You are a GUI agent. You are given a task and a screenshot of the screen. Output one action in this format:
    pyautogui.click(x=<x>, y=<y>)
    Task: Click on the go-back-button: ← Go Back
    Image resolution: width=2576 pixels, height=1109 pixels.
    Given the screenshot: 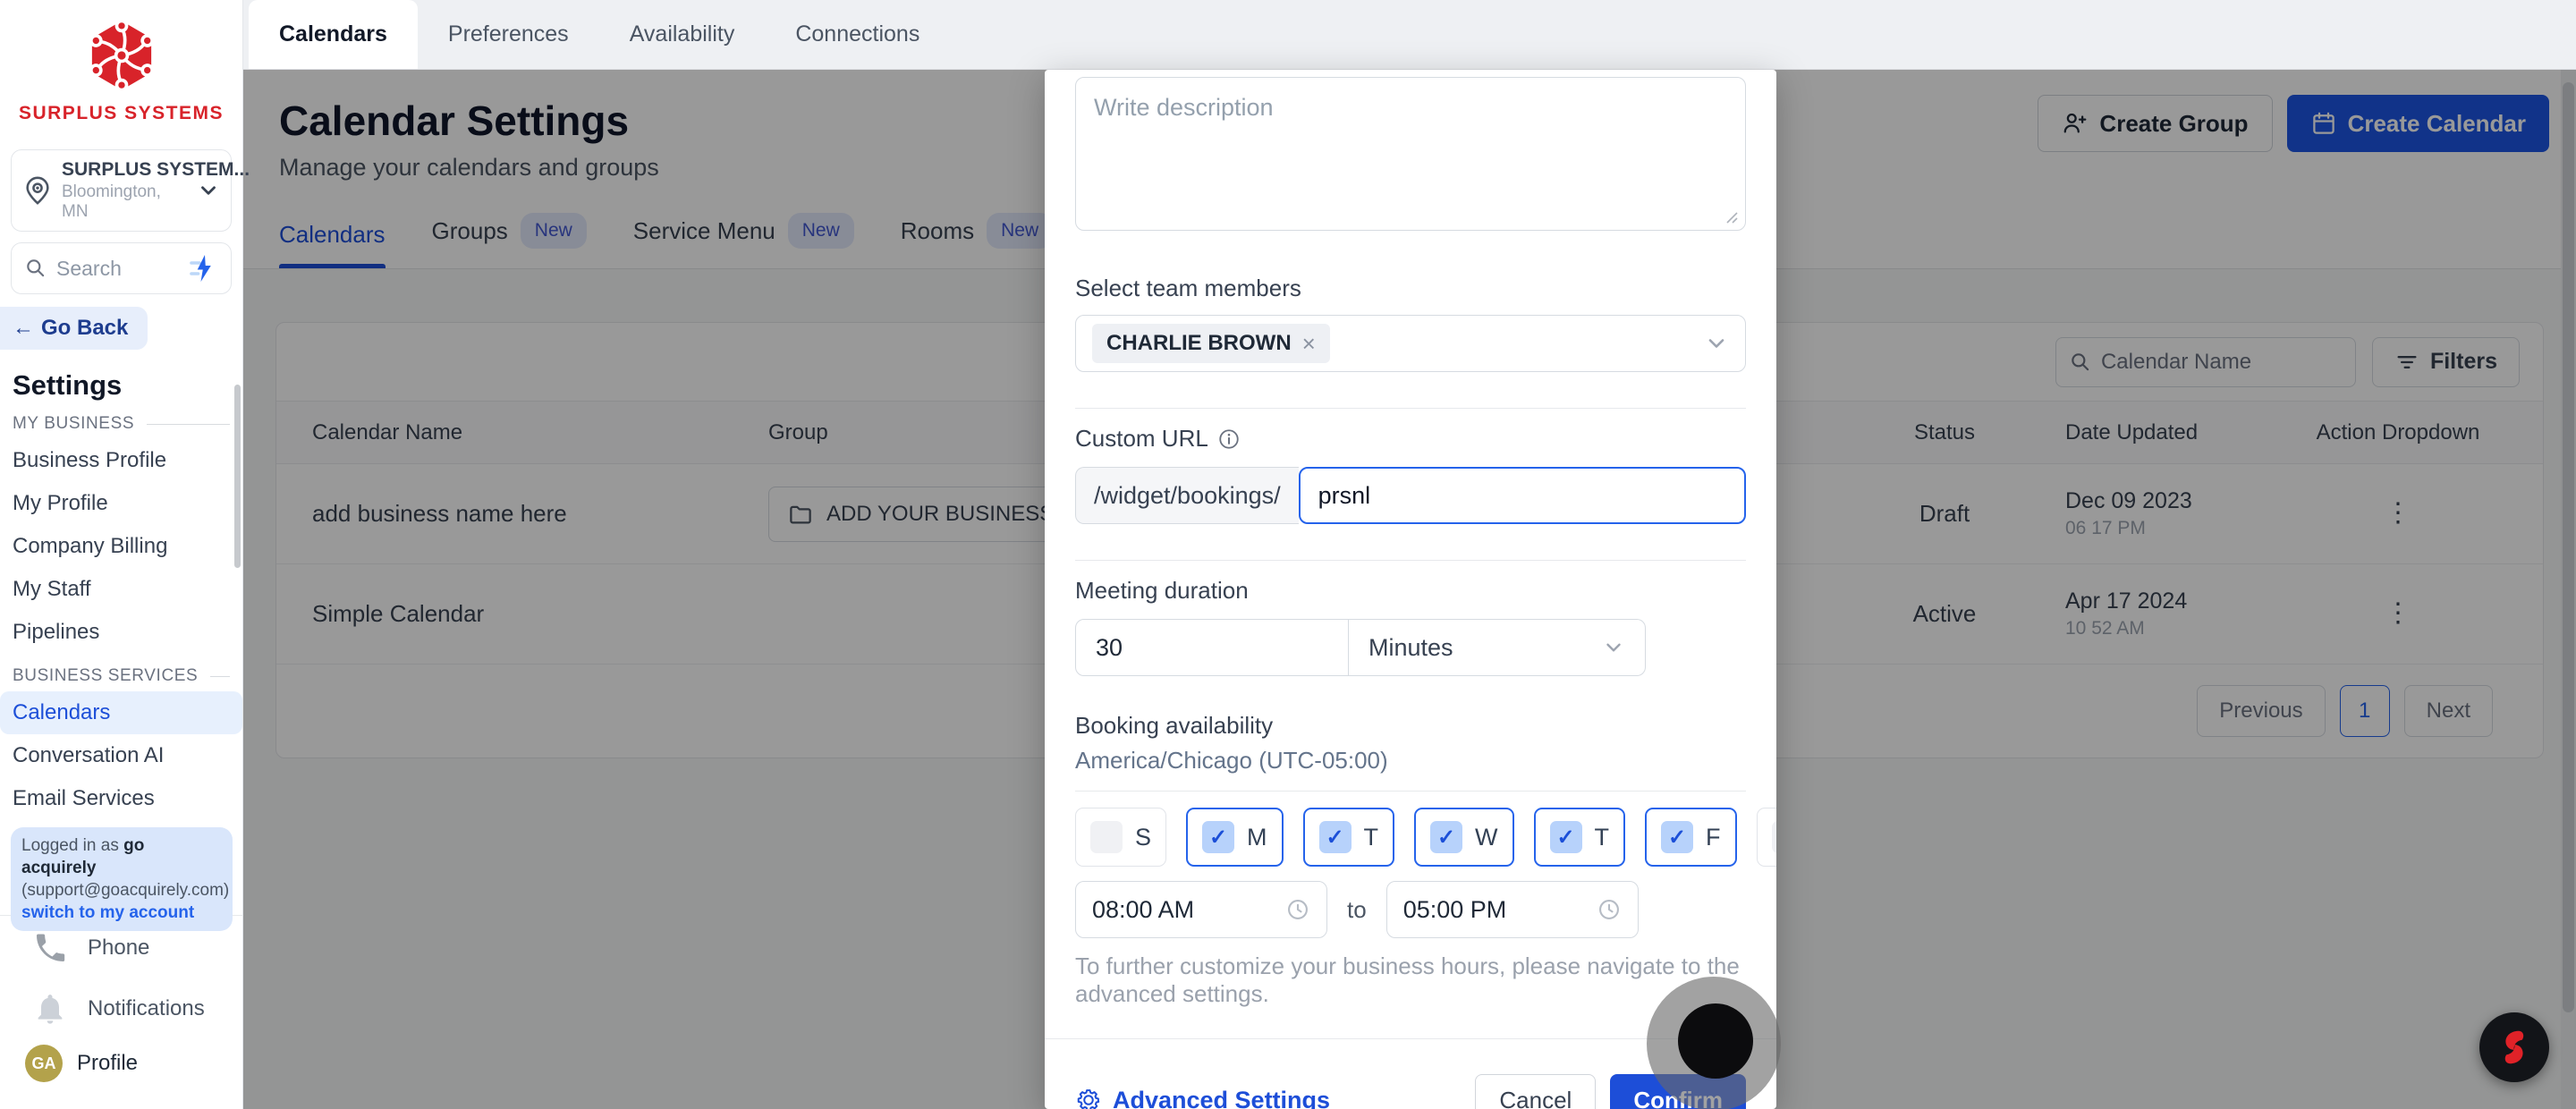 What is the action you would take?
    pyautogui.click(x=74, y=329)
    